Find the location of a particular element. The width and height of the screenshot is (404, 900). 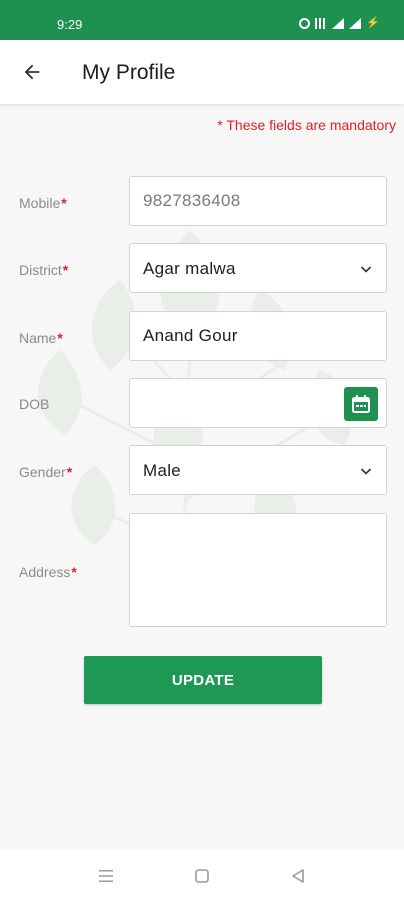

status-time: 9:29 is located at coordinates (70, 24).